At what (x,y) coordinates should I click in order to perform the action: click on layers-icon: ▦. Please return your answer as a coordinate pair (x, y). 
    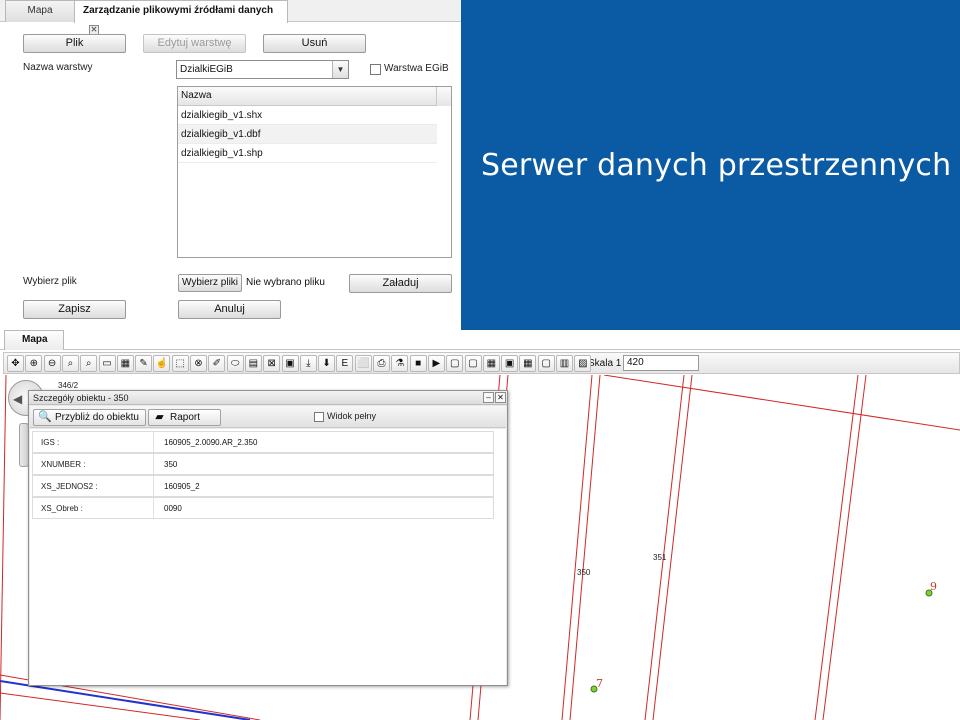
    Looking at the image, I should click on (125, 363).